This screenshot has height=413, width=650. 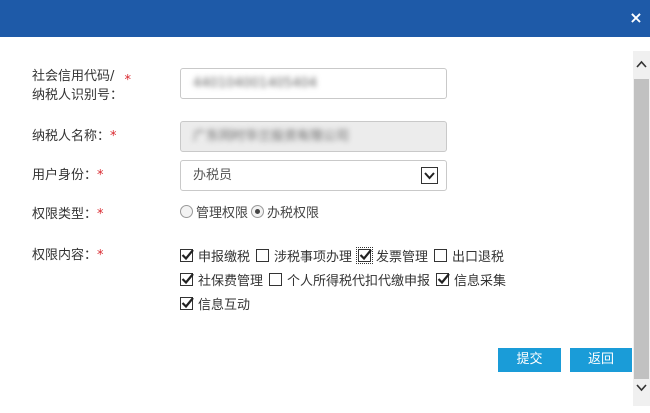 I want to click on checkbox-social-insurance, so click(x=187, y=279).